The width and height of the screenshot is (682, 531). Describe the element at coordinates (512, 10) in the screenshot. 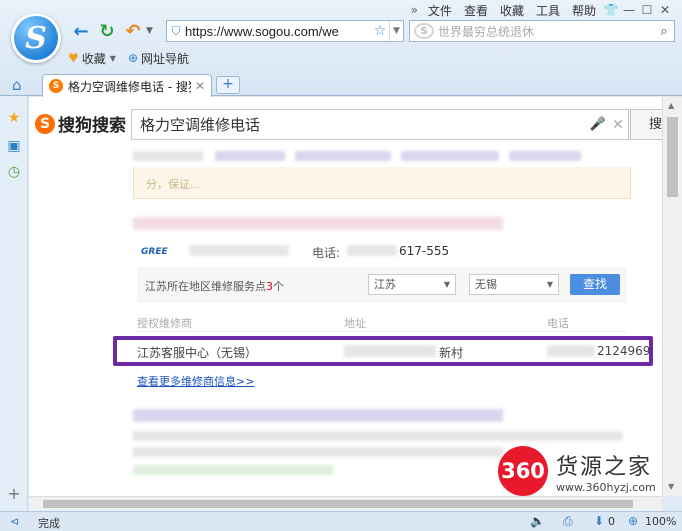

I see `menu-favorites: 收藏` at that location.